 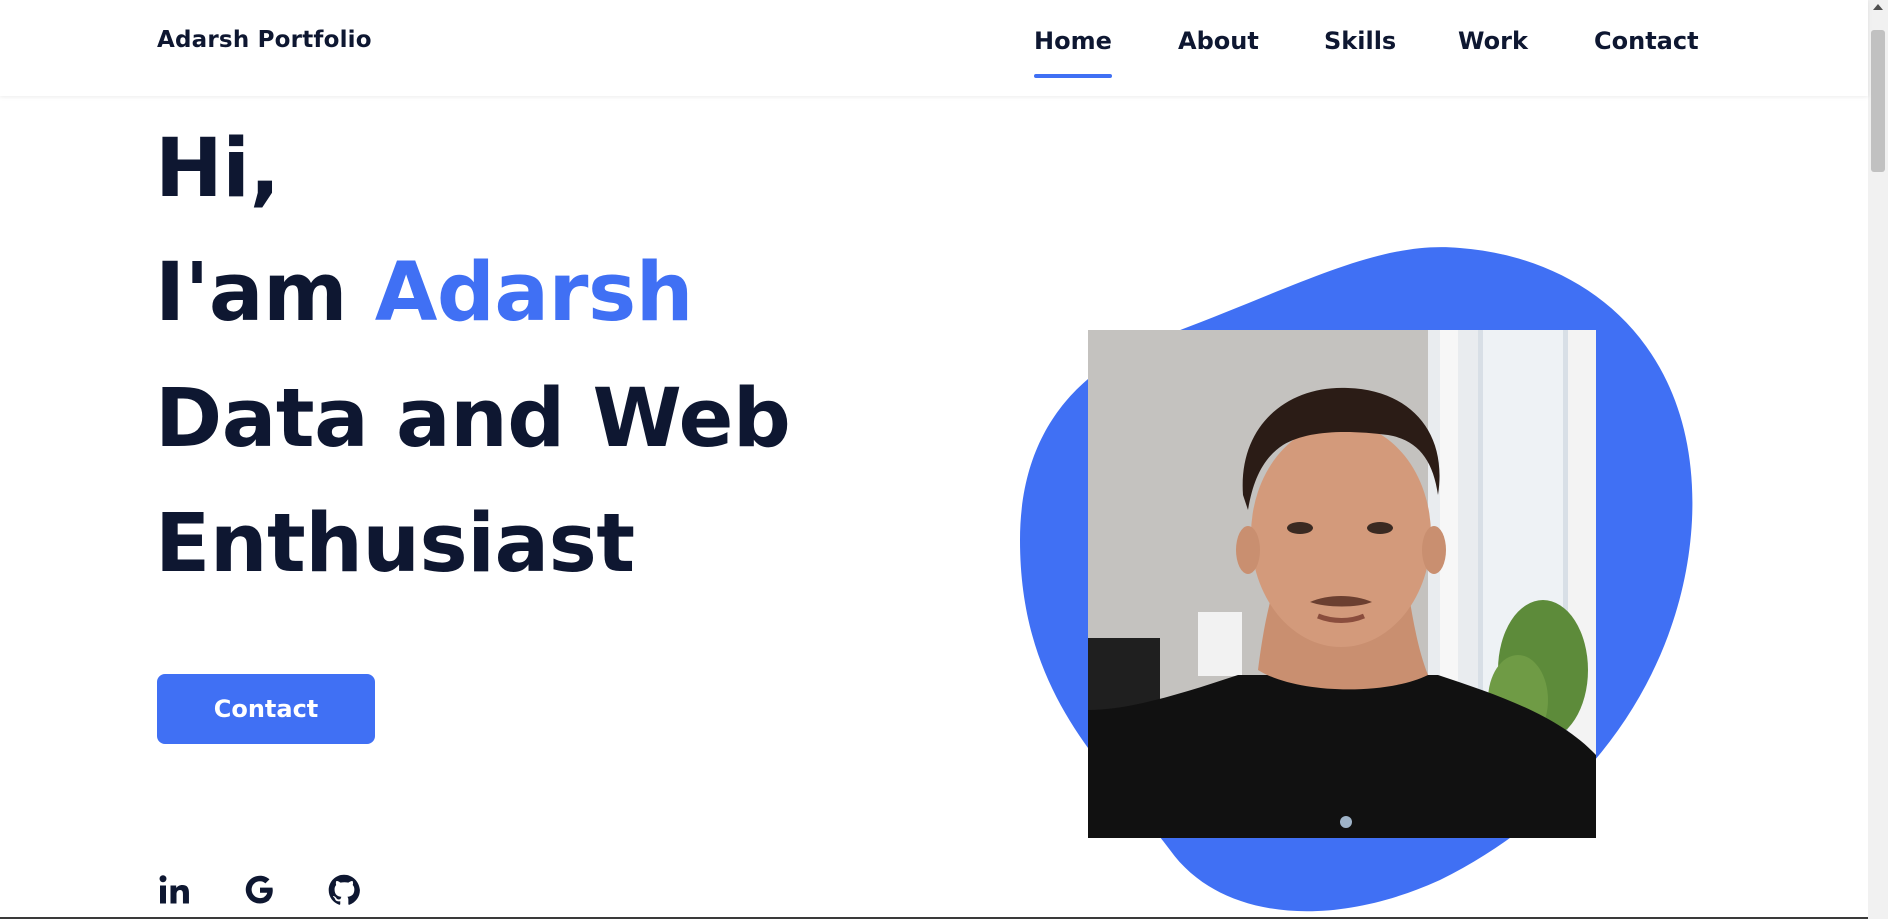 I want to click on hero-greeting: Hi,, so click(x=217, y=169).